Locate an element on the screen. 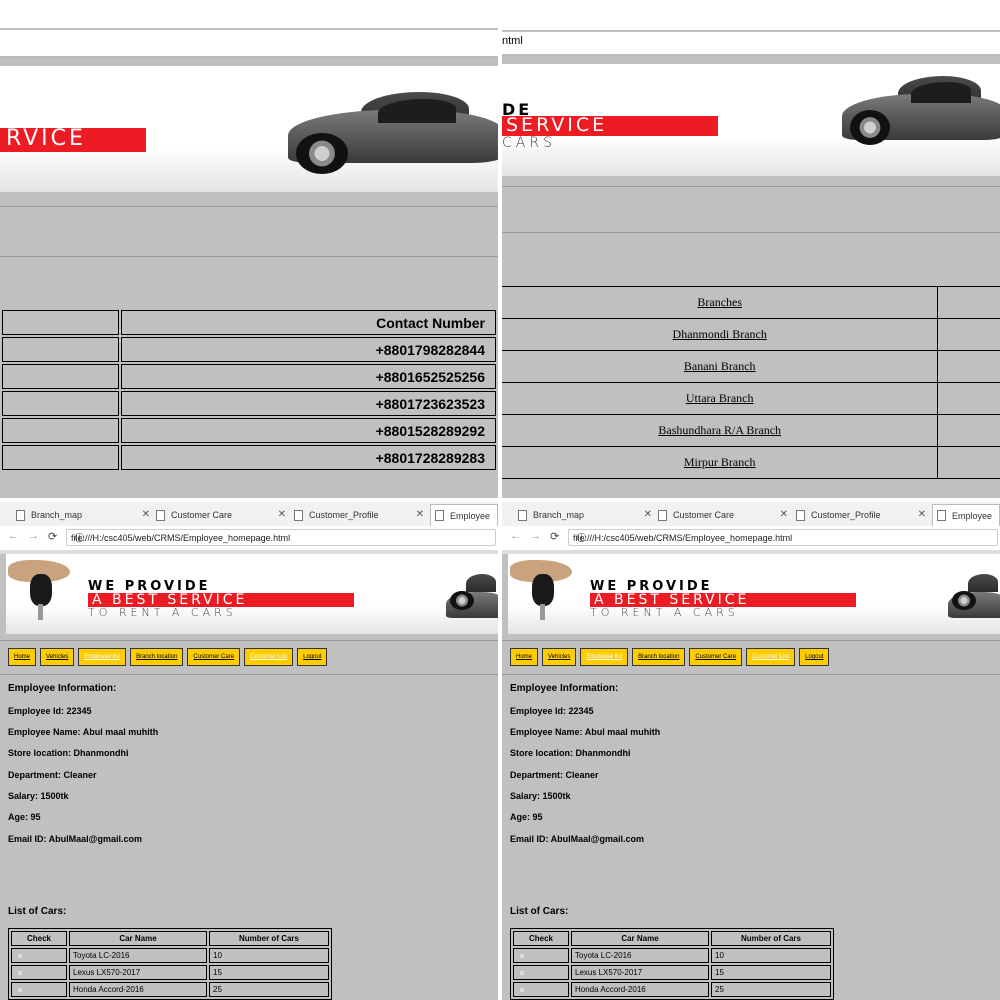 Image resolution: width=1000 pixels, height=1000 pixels. banner: WE PROVIDE A BEST SERVICE TO RENT A CARS is located at coordinates (252, 594).